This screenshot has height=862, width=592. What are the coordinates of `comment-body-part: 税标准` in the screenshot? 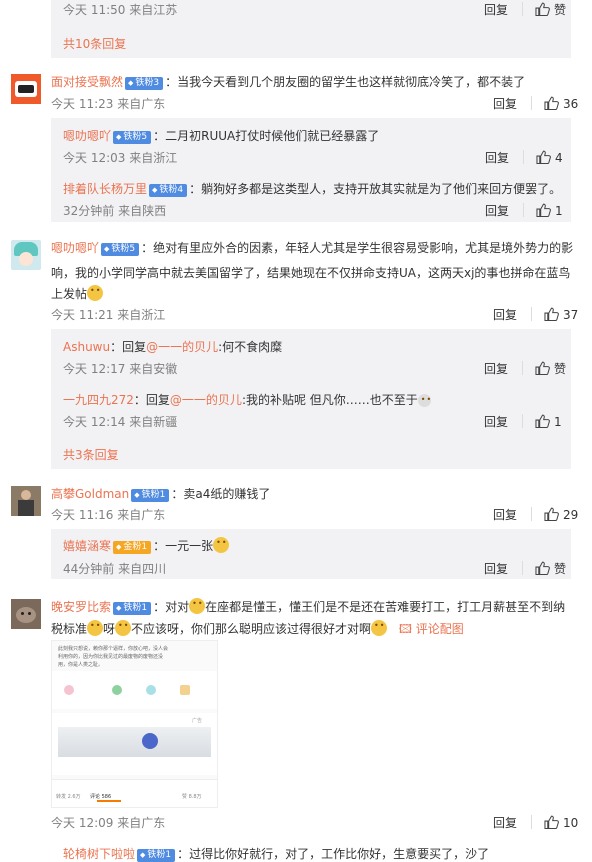 It's located at (69, 629).